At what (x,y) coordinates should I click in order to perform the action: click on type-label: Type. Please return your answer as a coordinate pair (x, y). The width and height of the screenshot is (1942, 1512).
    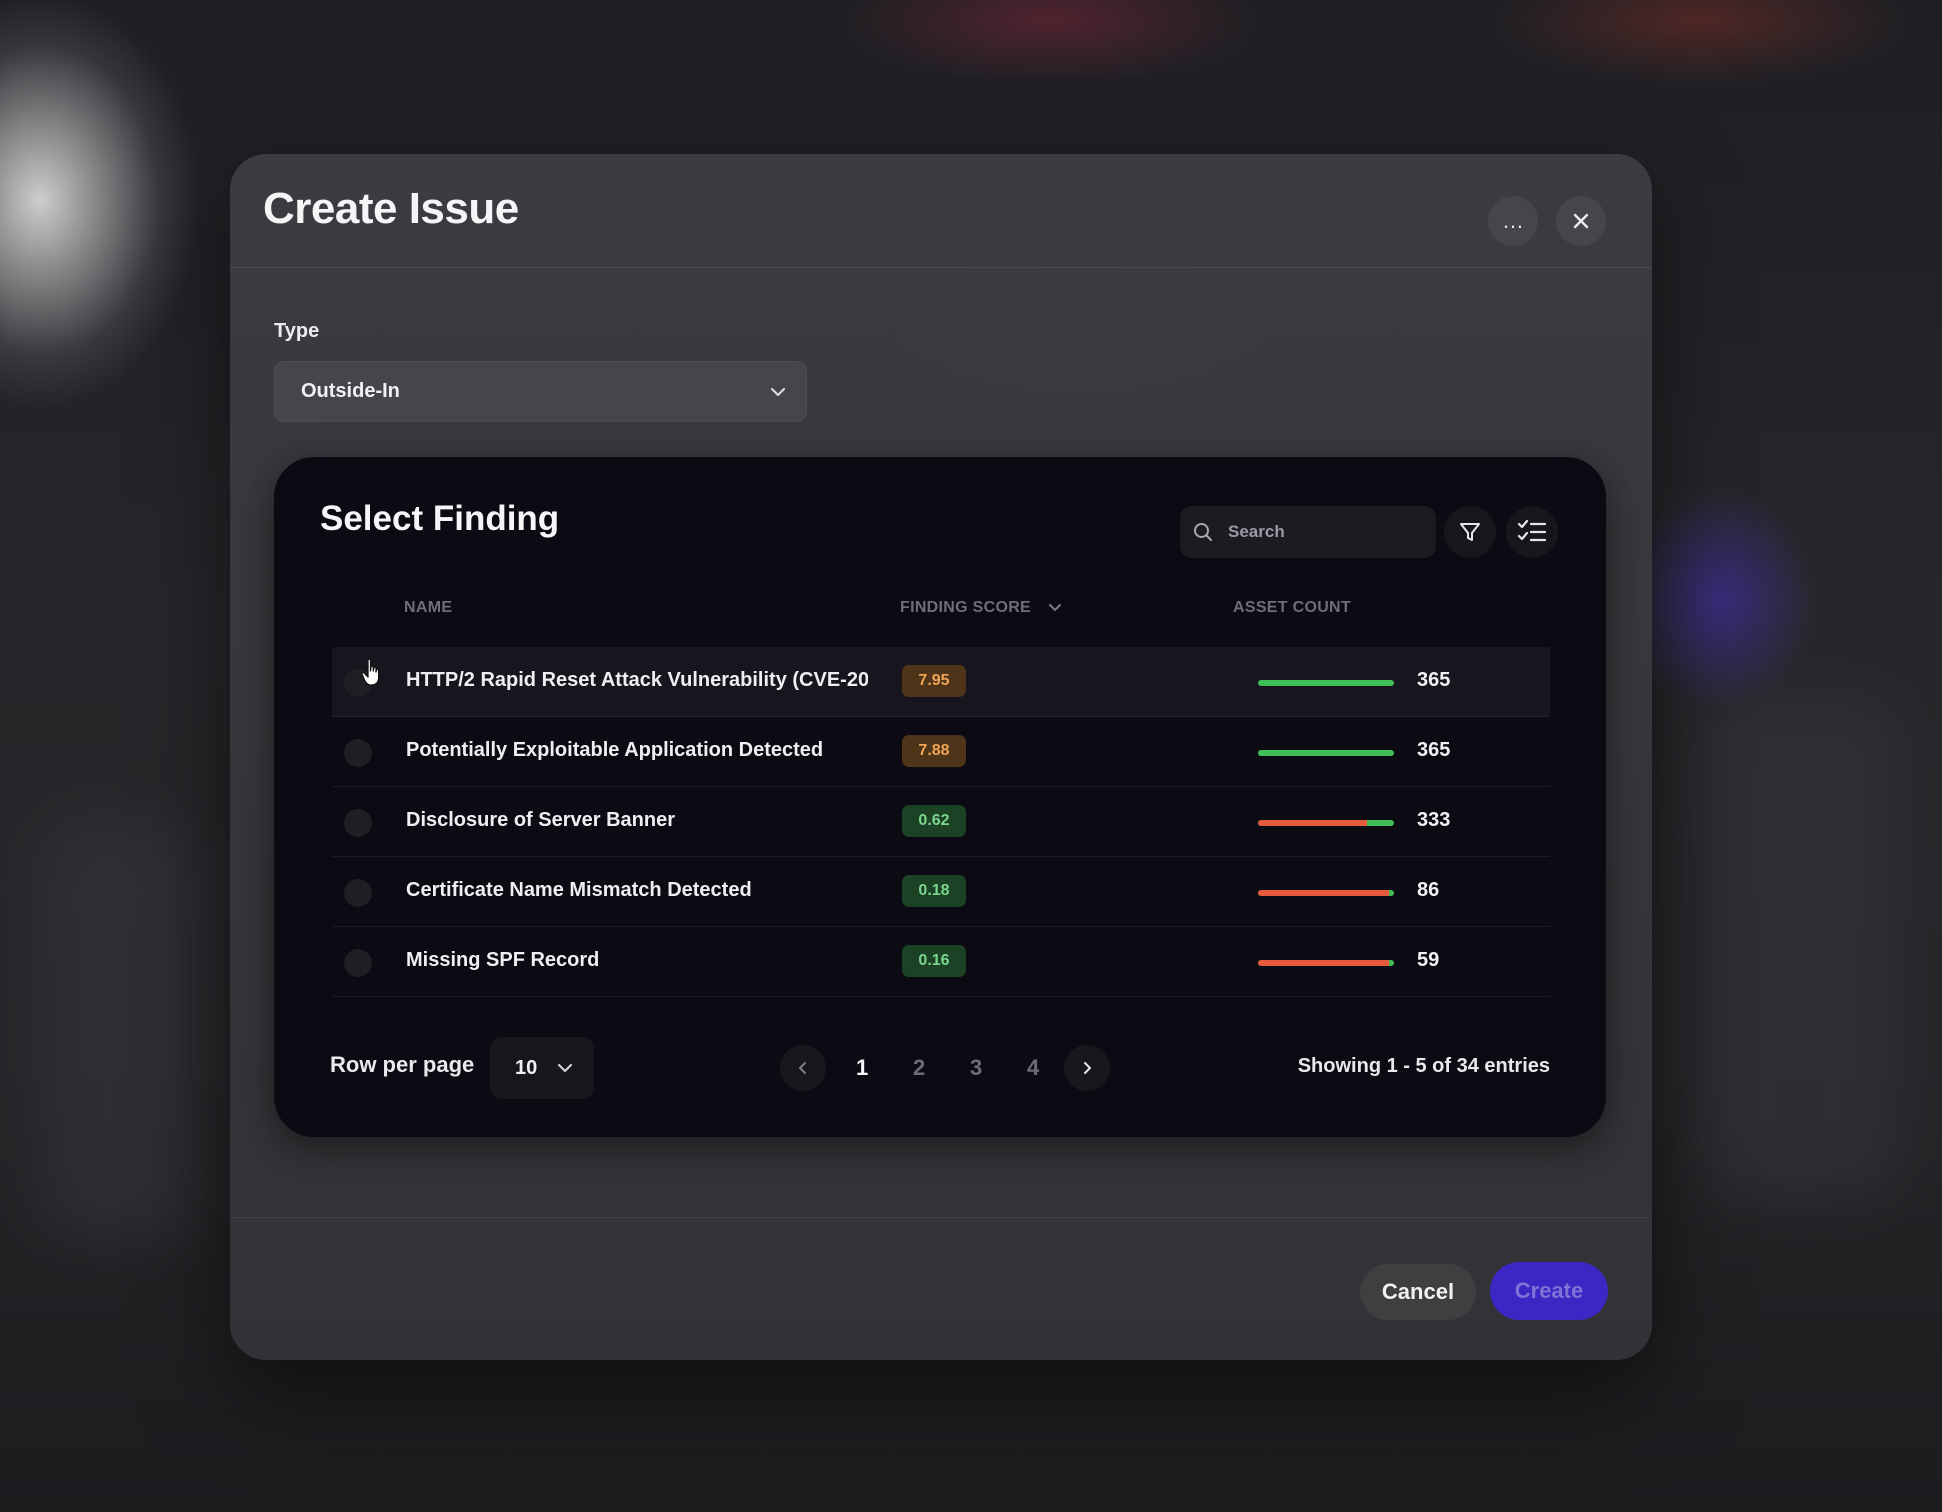
    Looking at the image, I should click on (297, 331).